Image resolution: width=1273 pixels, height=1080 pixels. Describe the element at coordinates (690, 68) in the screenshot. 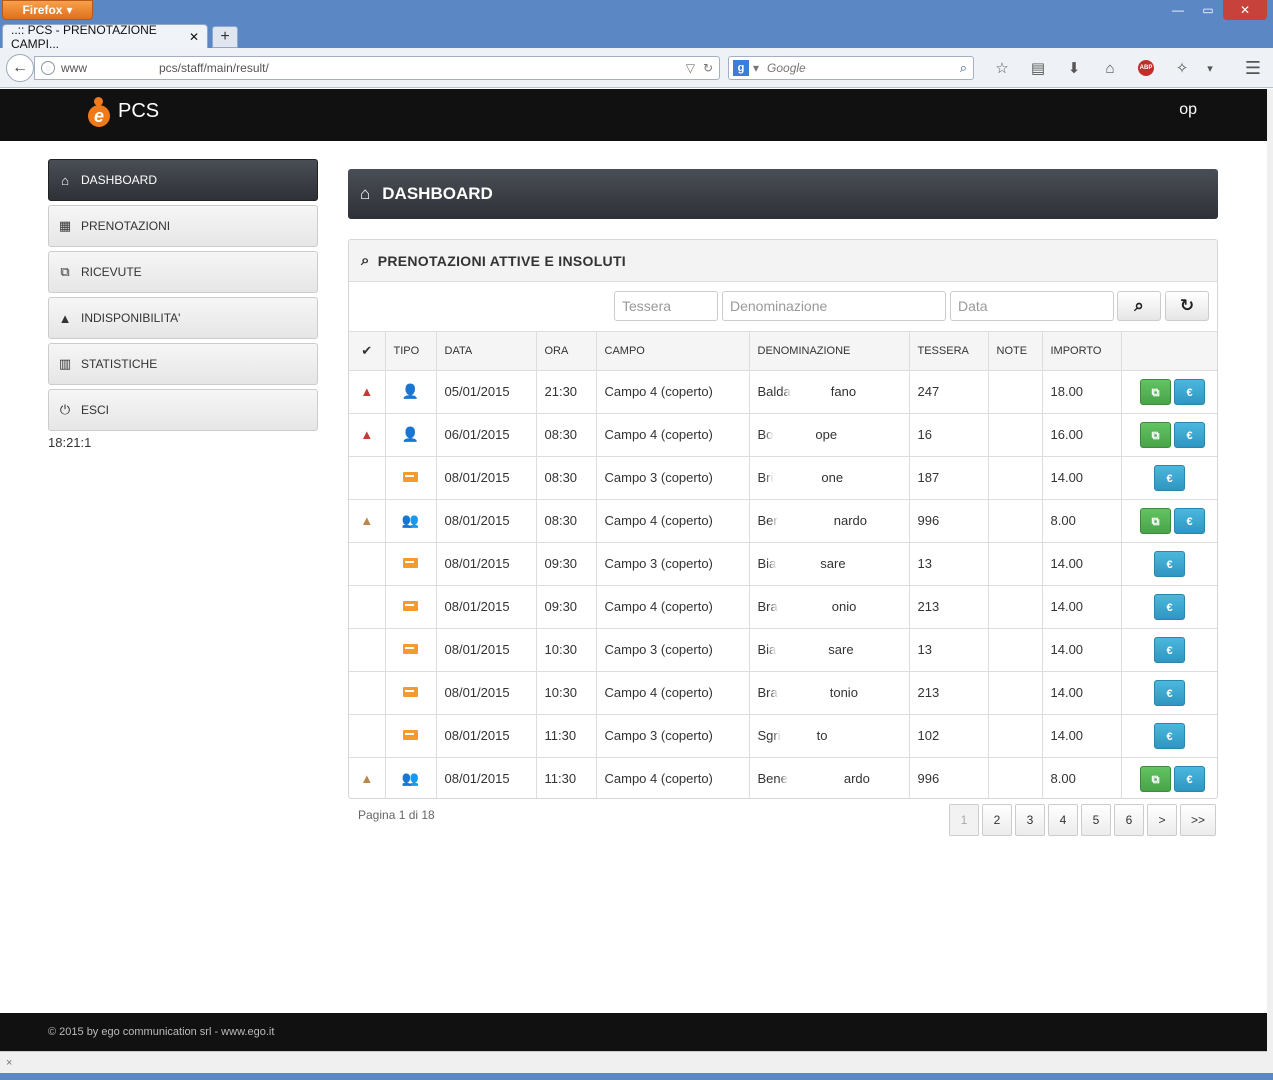

I see `url-dropdown-icon: ▽` at that location.